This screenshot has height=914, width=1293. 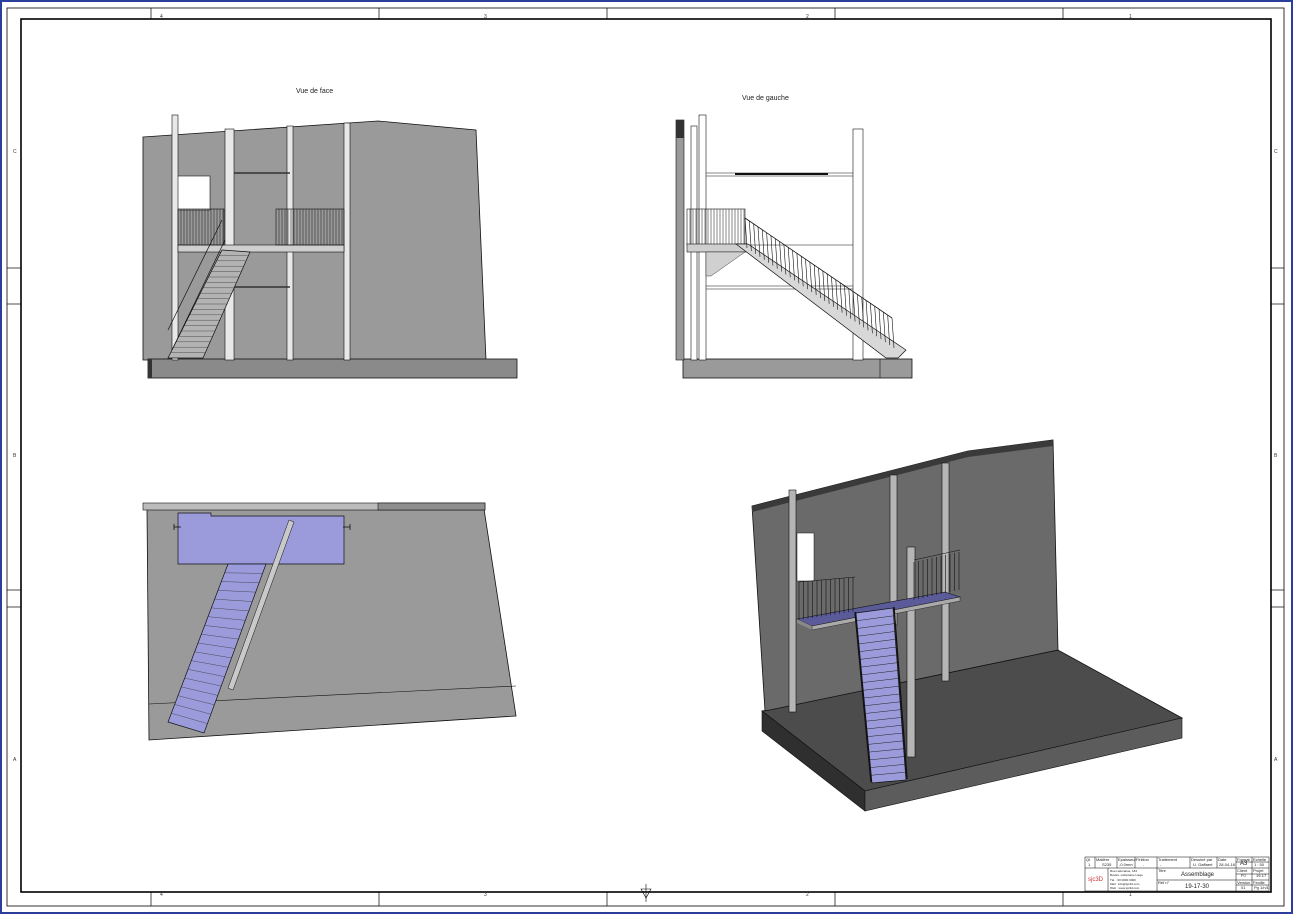 I want to click on zone-col-2-top: 2, so click(x=807, y=17).